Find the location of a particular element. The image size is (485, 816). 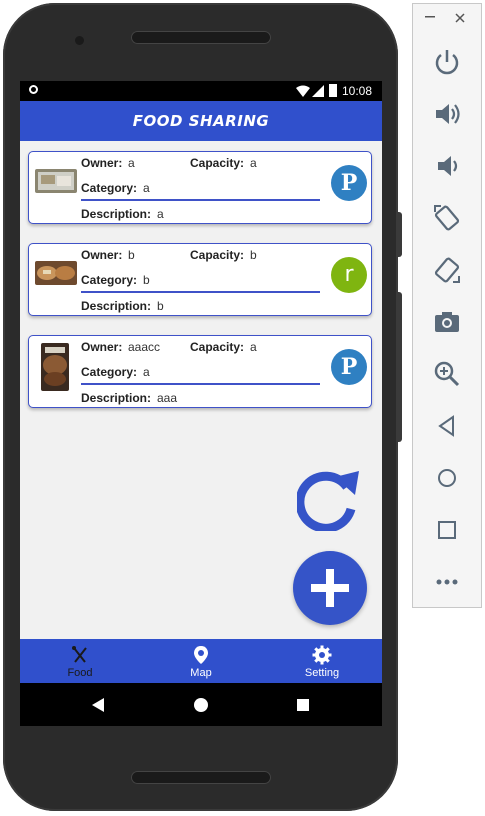

nav-food: Food is located at coordinates (80, 661).